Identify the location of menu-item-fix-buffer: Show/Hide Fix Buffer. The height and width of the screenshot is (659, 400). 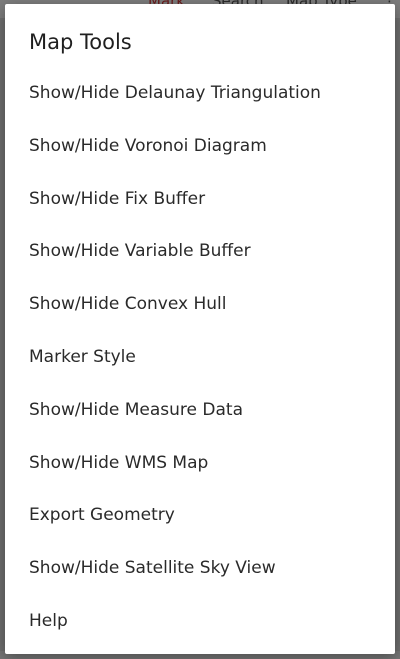
(200, 199).